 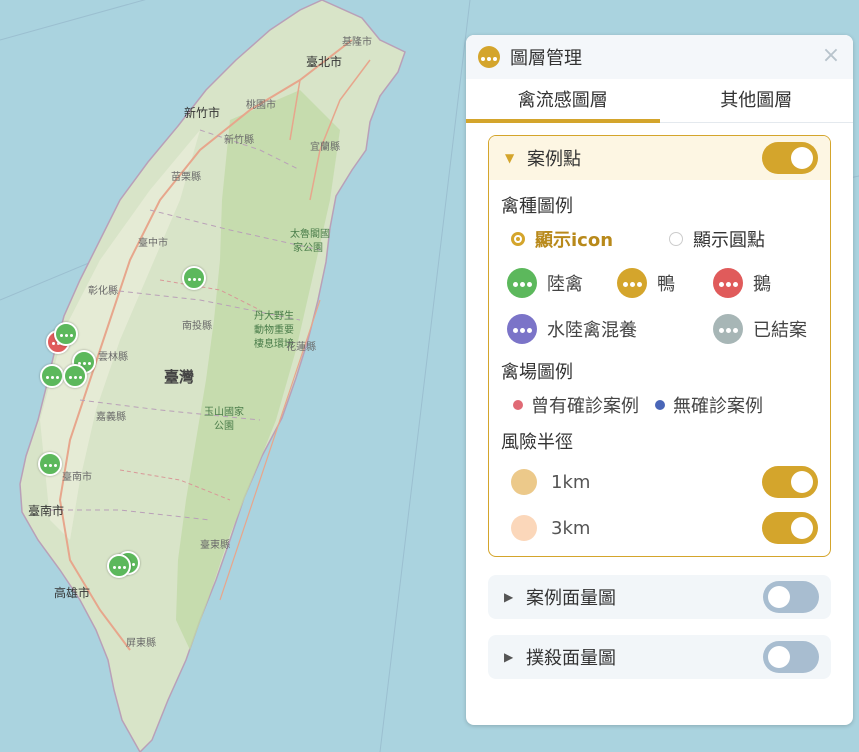 I want to click on map-label-danda-2: 動物重要, so click(x=274, y=330).